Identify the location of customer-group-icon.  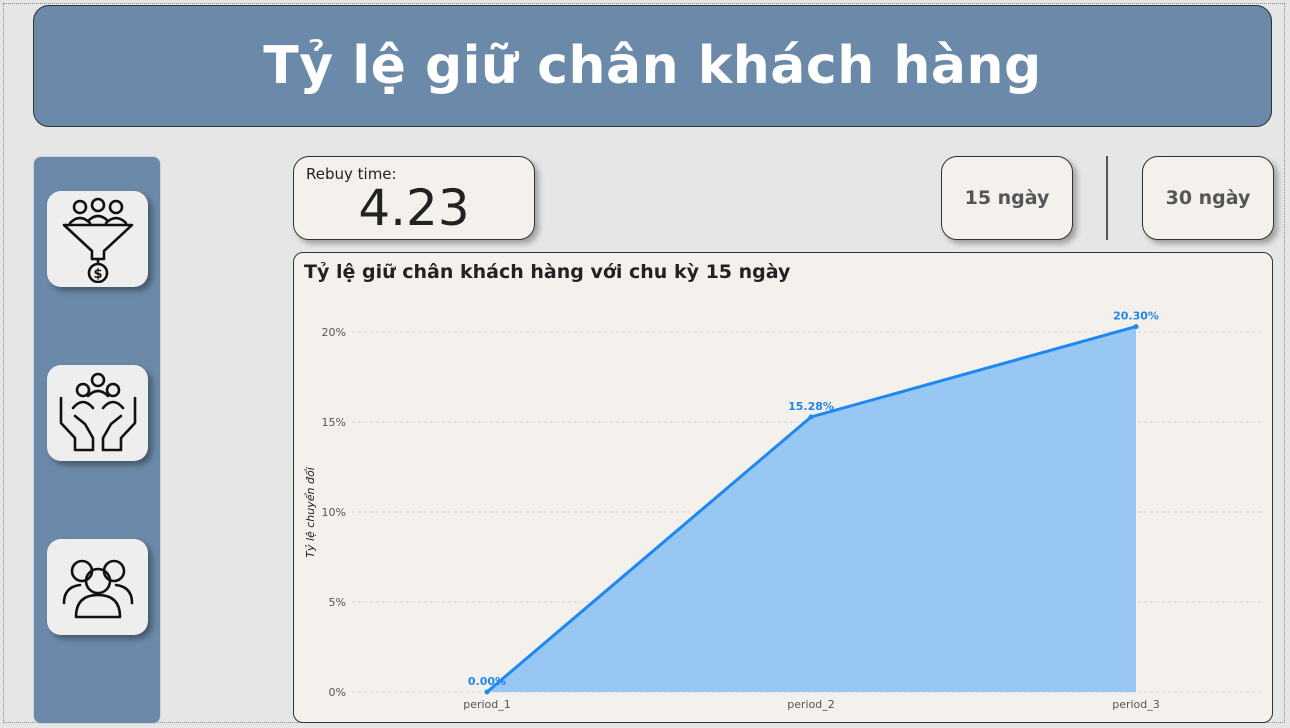
(97, 589).